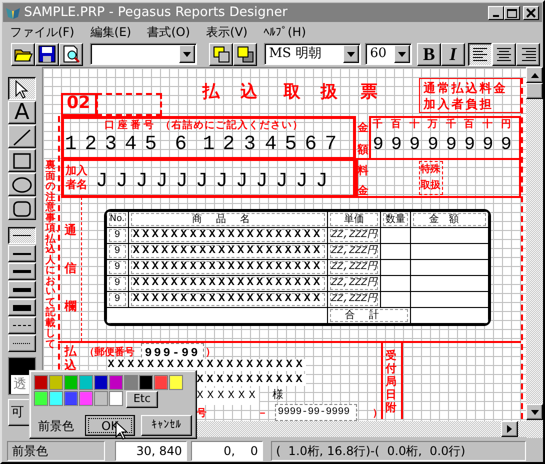  What do you see at coordinates (111, 32) in the screenshot?
I see `menu-item: 編集(E)` at bounding box center [111, 32].